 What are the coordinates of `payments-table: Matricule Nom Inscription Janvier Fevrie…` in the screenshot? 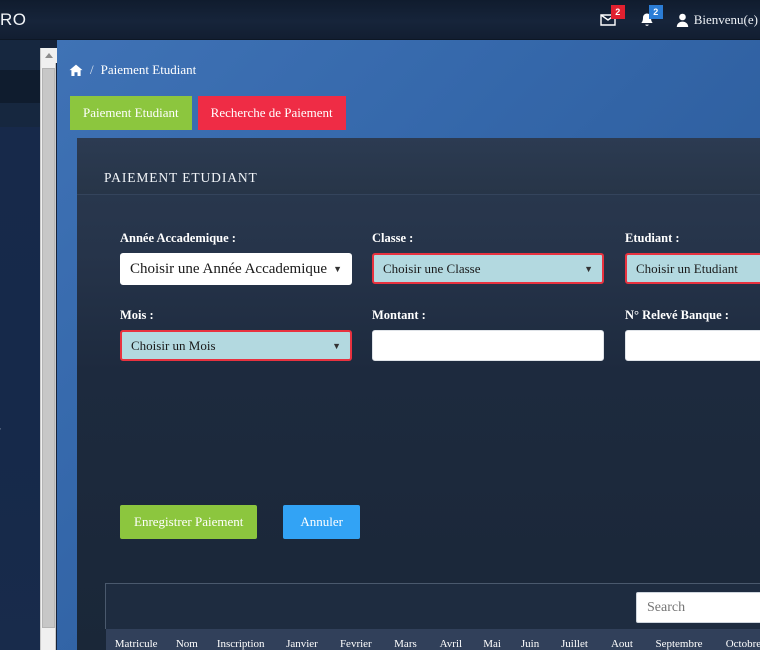 It's located at (432, 639).